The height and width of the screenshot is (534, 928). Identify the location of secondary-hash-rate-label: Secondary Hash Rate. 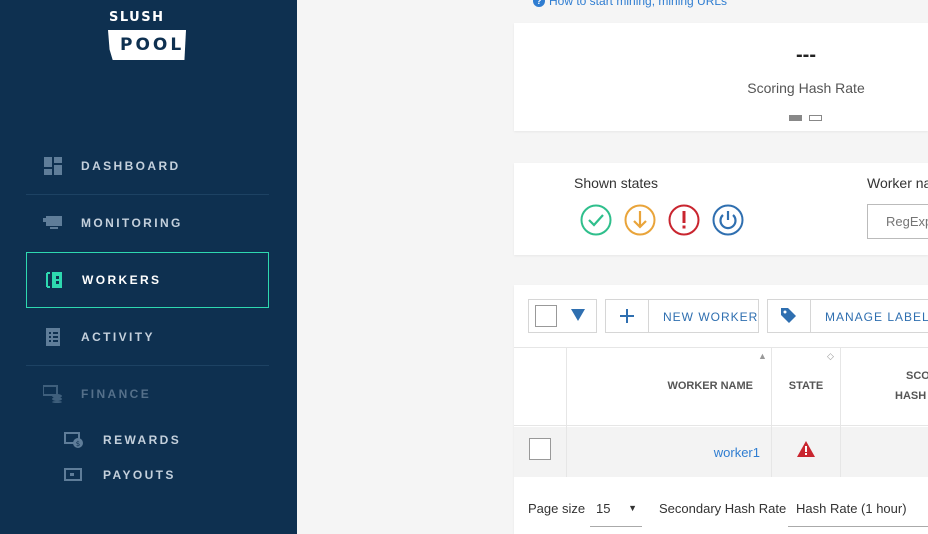
(723, 508).